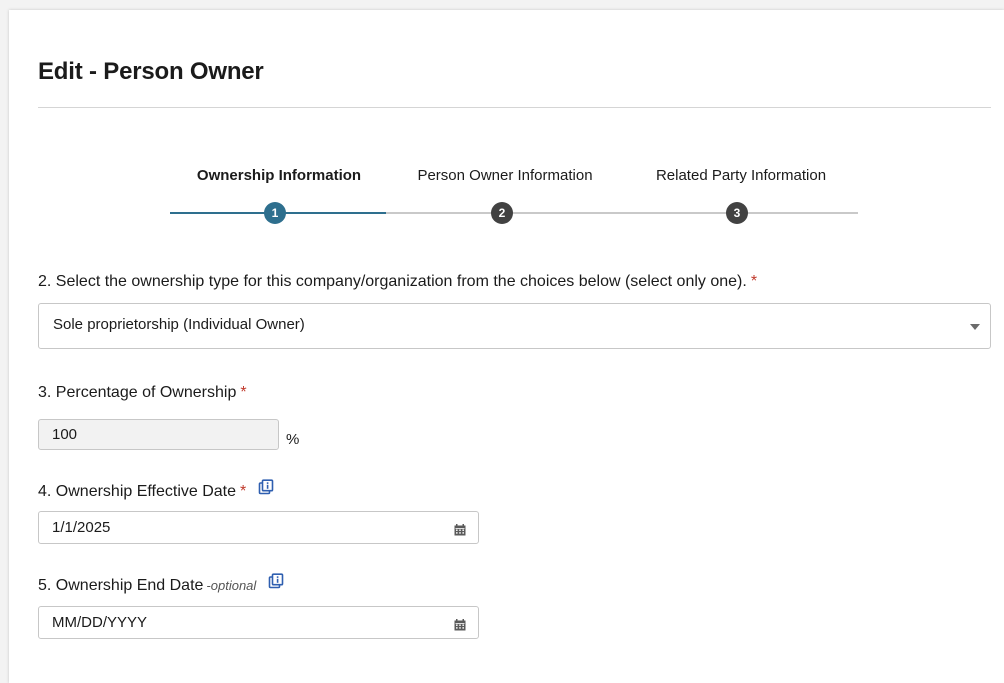 This screenshot has height=683, width=1004. What do you see at coordinates (275, 213) in the screenshot?
I see `step-circle-1: 1` at bounding box center [275, 213].